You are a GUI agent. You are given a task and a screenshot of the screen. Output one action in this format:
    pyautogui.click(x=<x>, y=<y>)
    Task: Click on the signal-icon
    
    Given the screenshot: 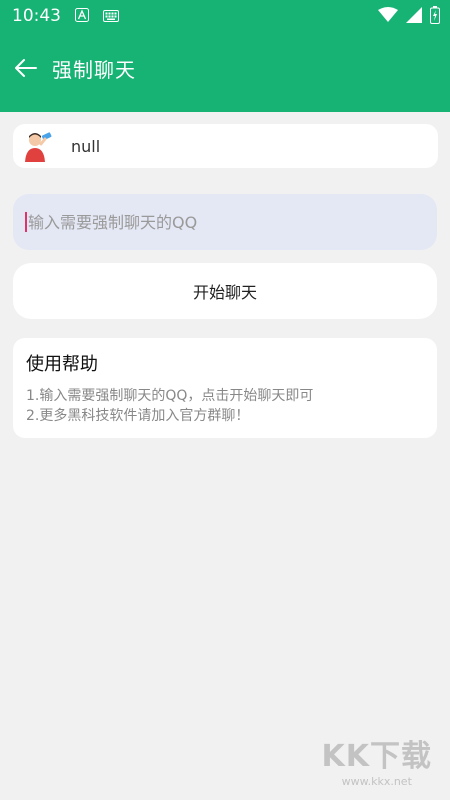 What is the action you would take?
    pyautogui.click(x=414, y=17)
    